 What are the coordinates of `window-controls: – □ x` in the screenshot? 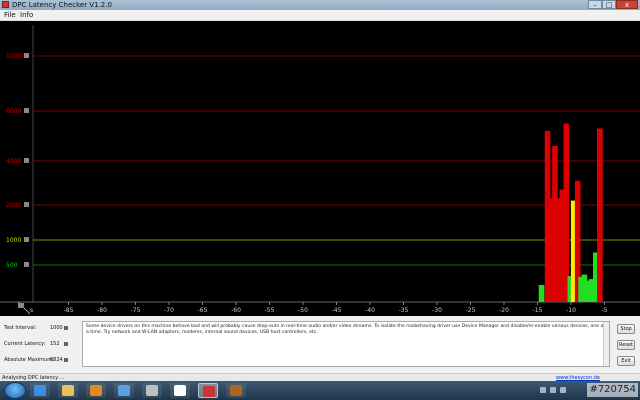 It's located at (613, 4).